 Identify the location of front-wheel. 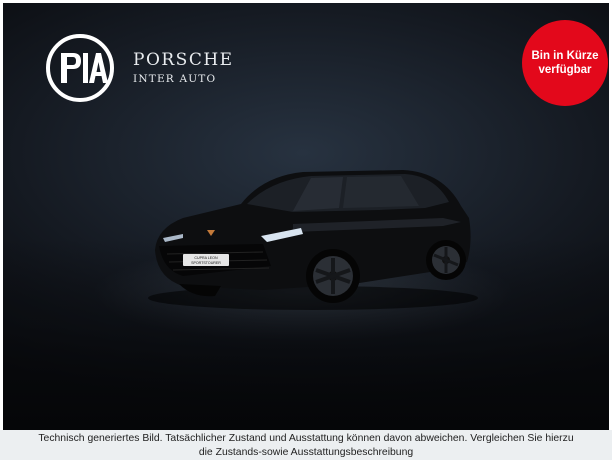
(333, 276).